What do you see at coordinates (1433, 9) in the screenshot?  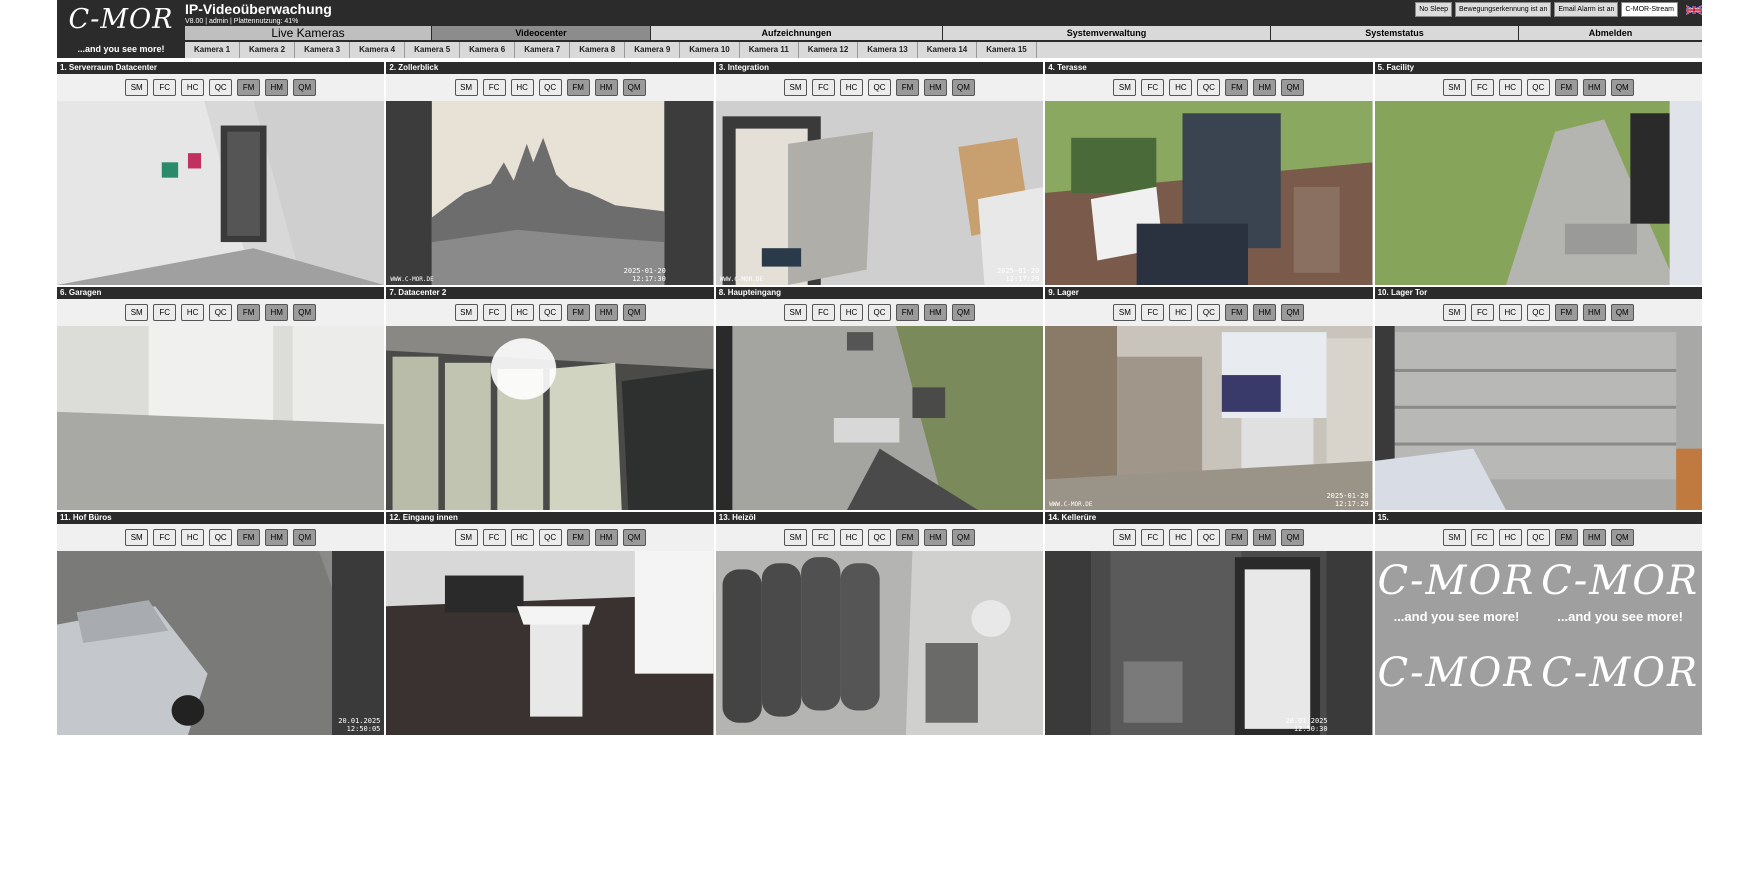 I see `no-sleep-button: No Sleep` at bounding box center [1433, 9].